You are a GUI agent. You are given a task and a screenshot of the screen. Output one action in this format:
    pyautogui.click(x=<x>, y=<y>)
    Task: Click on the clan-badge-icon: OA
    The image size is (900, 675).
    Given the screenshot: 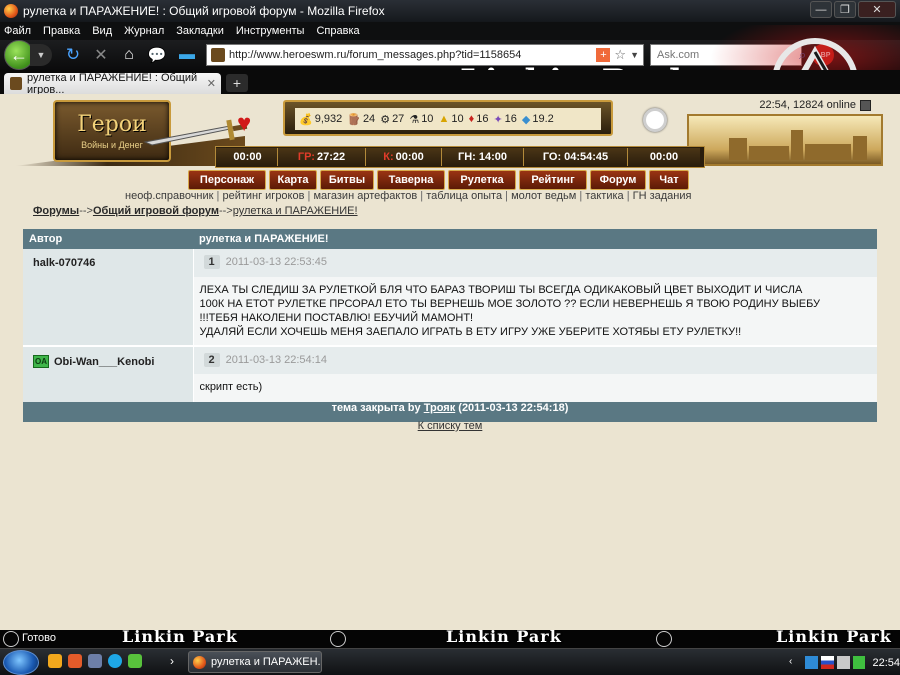 What is the action you would take?
    pyautogui.click(x=41, y=361)
    